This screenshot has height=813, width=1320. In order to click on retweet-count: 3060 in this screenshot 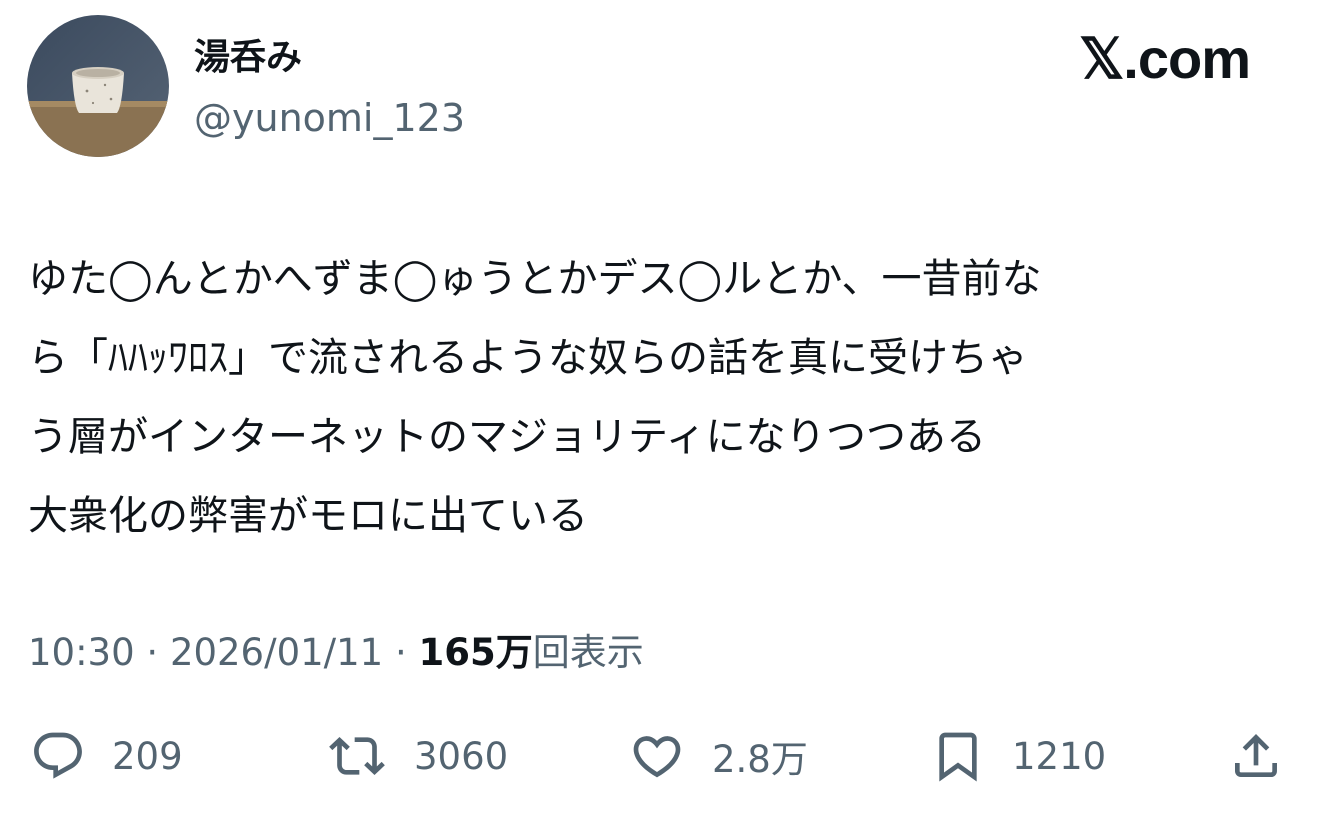, I will do `click(461, 756)`.